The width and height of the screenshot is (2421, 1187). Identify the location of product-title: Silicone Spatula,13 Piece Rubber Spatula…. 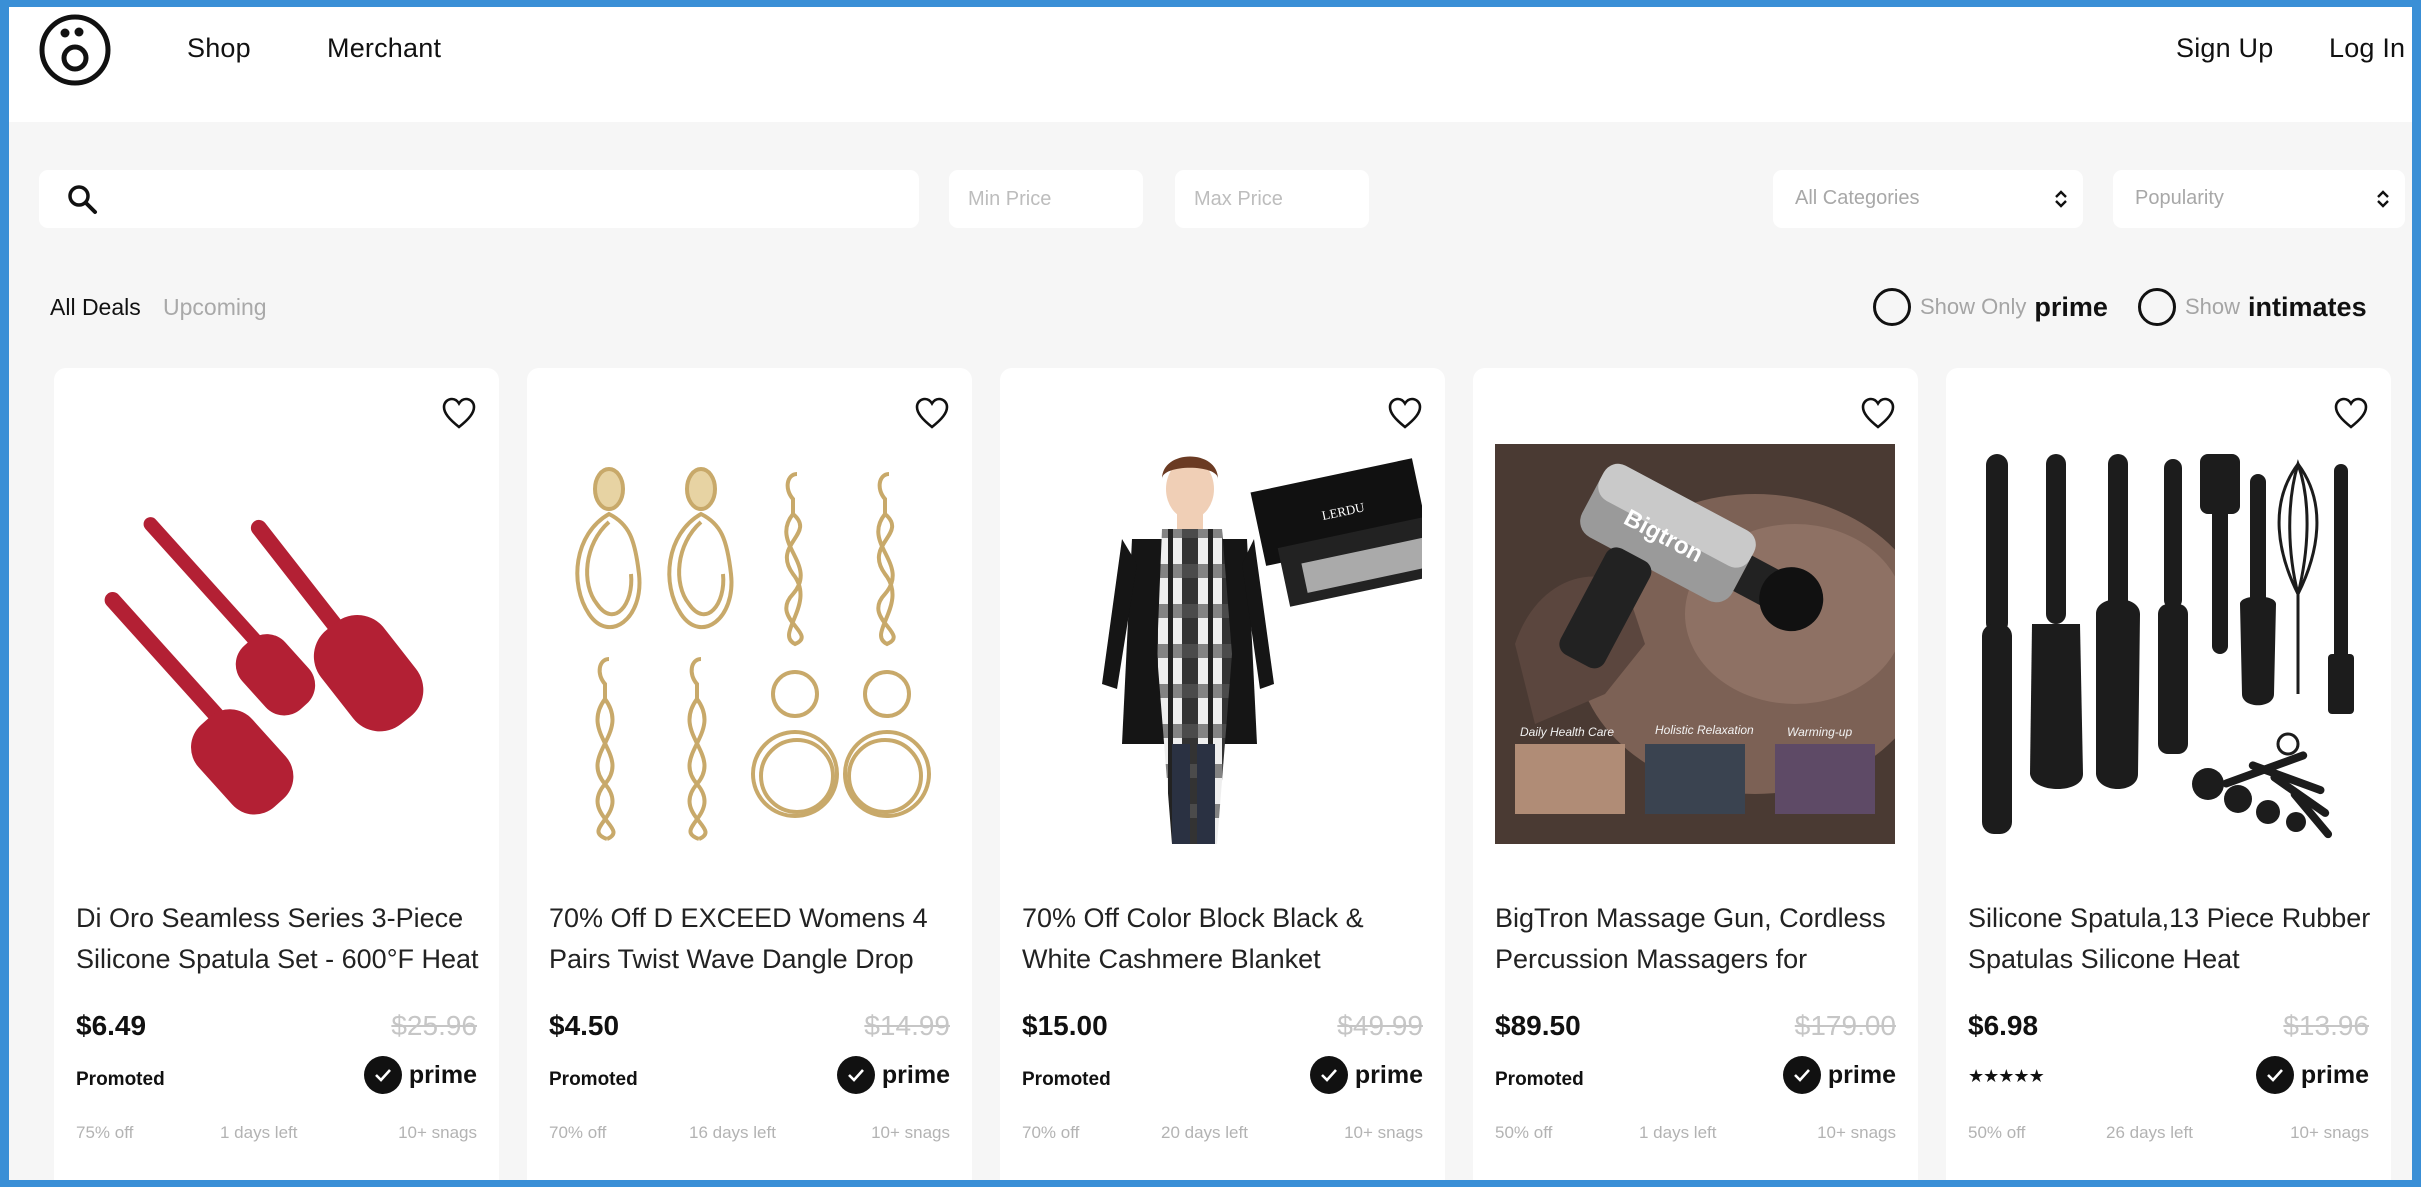
(2170, 943).